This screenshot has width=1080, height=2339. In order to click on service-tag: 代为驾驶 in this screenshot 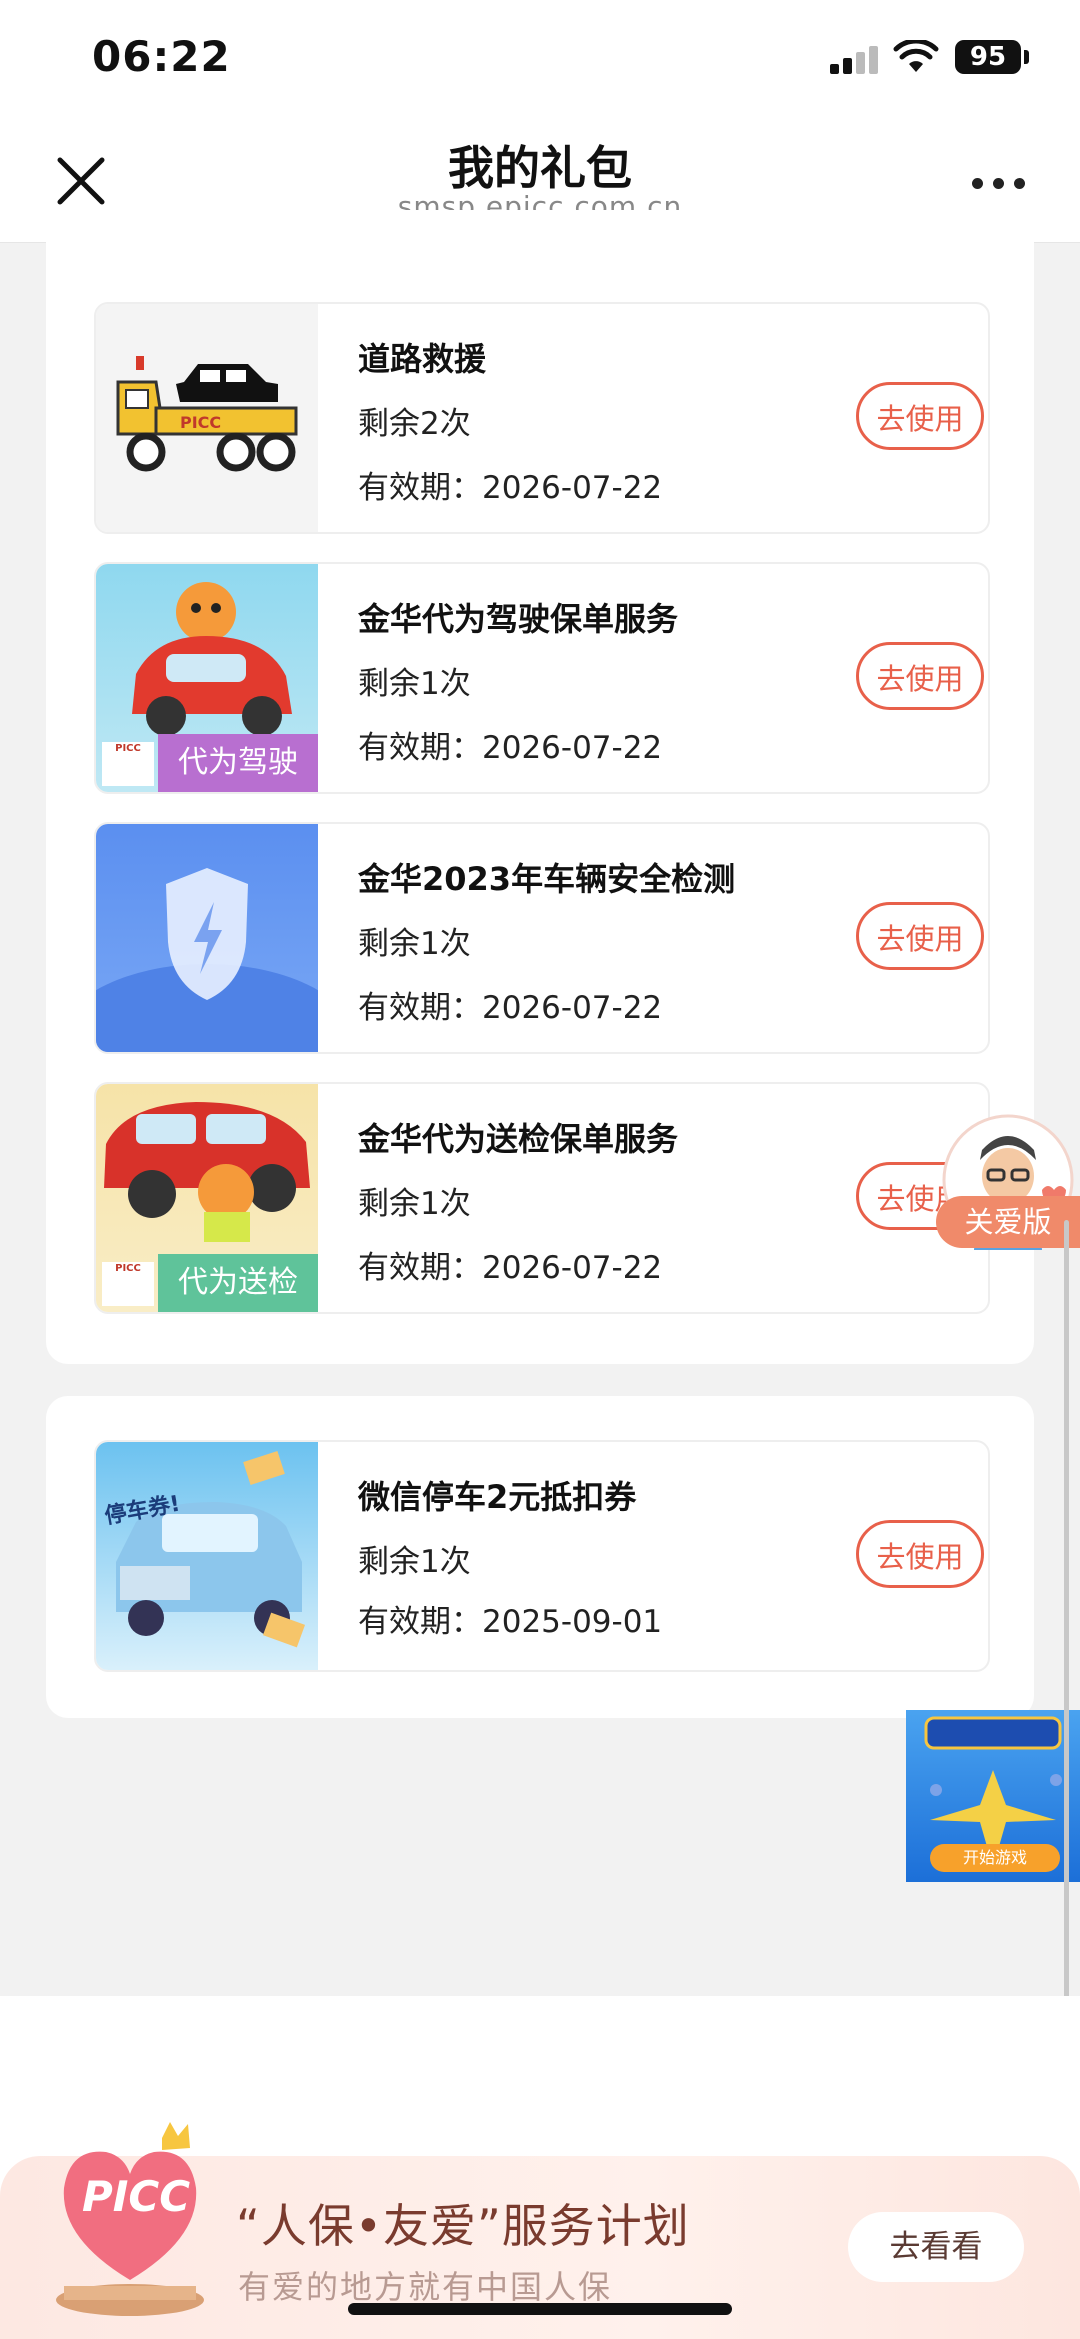, I will do `click(238, 763)`.